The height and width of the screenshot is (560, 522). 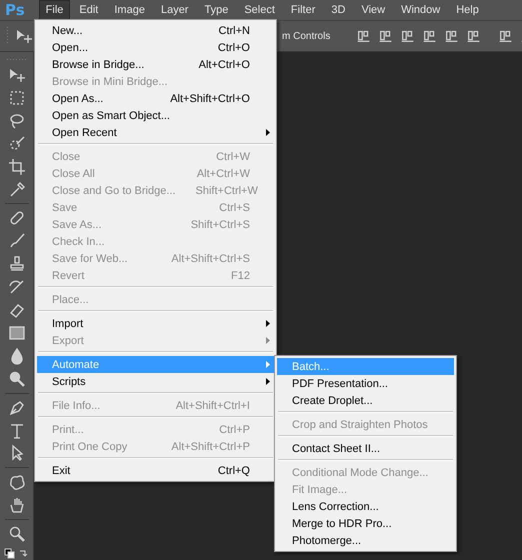 I want to click on menu-item: New... Ctrl+N, so click(x=155, y=30).